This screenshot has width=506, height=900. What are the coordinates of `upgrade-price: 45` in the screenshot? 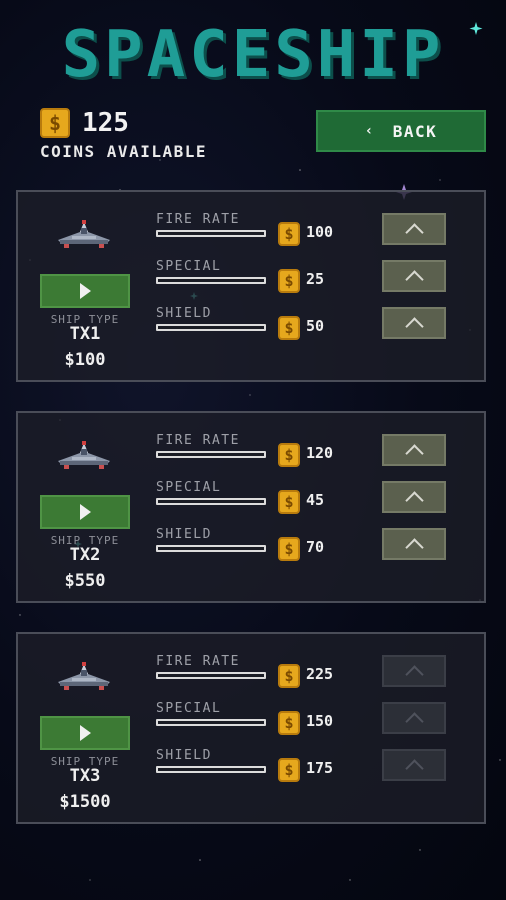 It's located at (315, 500).